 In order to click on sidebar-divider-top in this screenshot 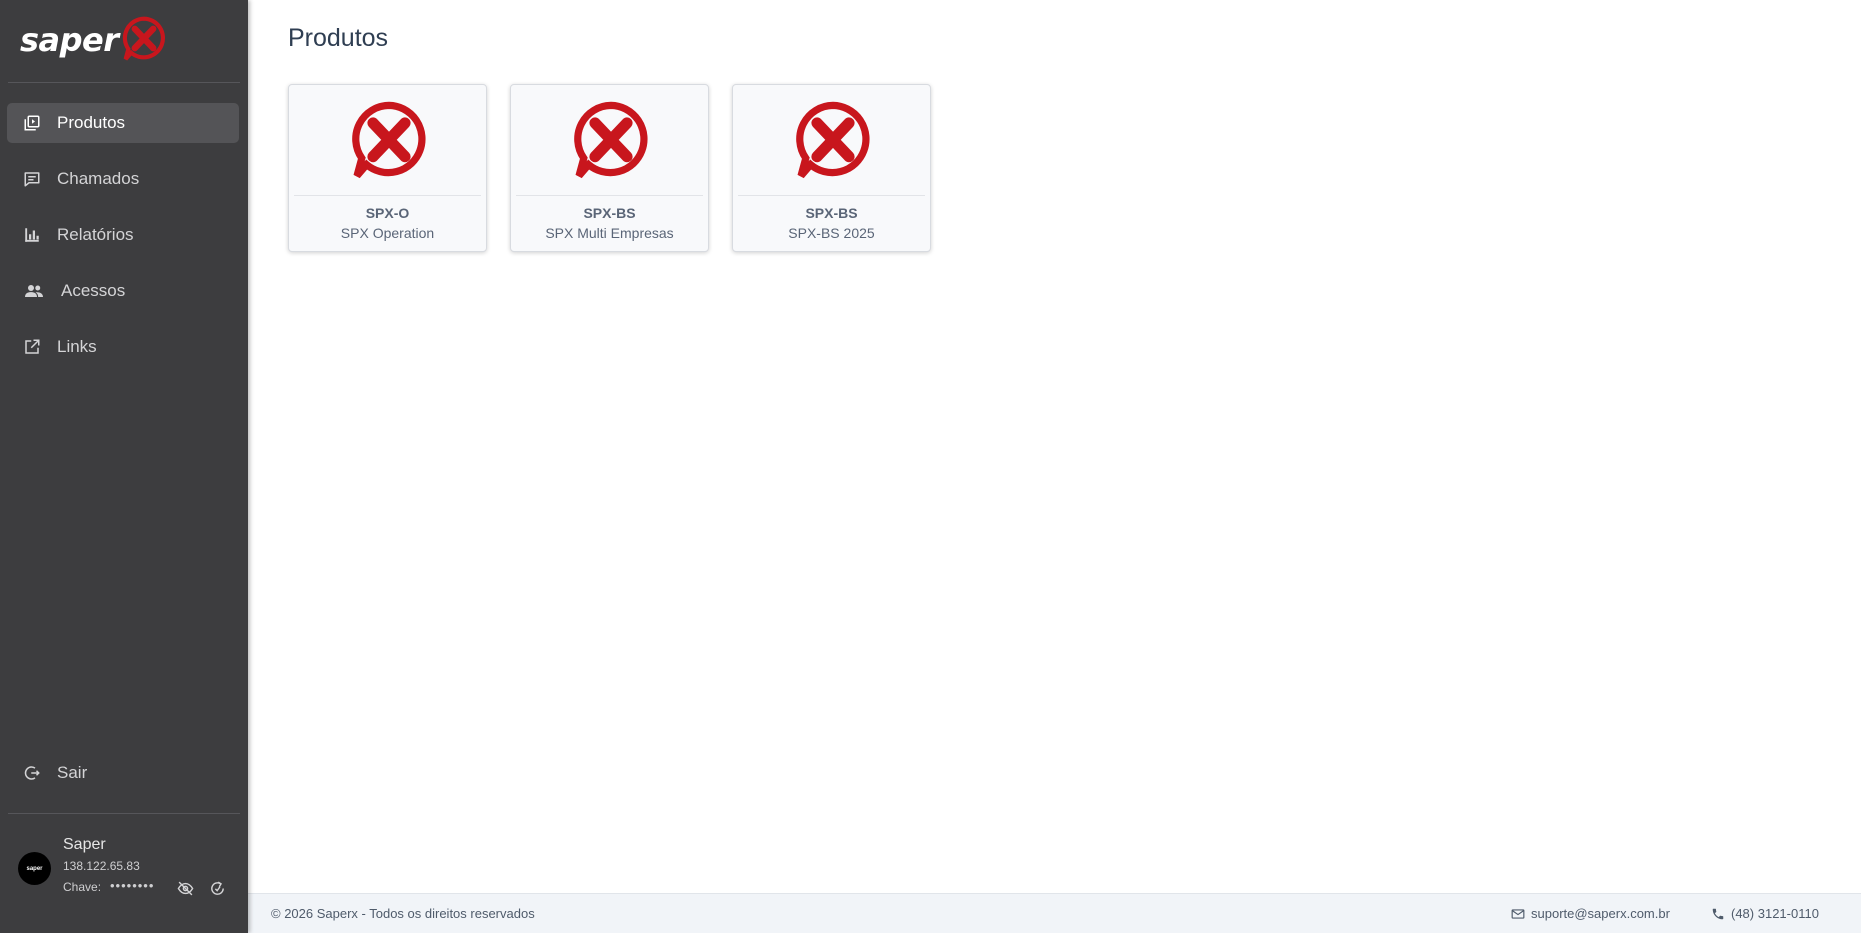, I will do `click(124, 82)`.